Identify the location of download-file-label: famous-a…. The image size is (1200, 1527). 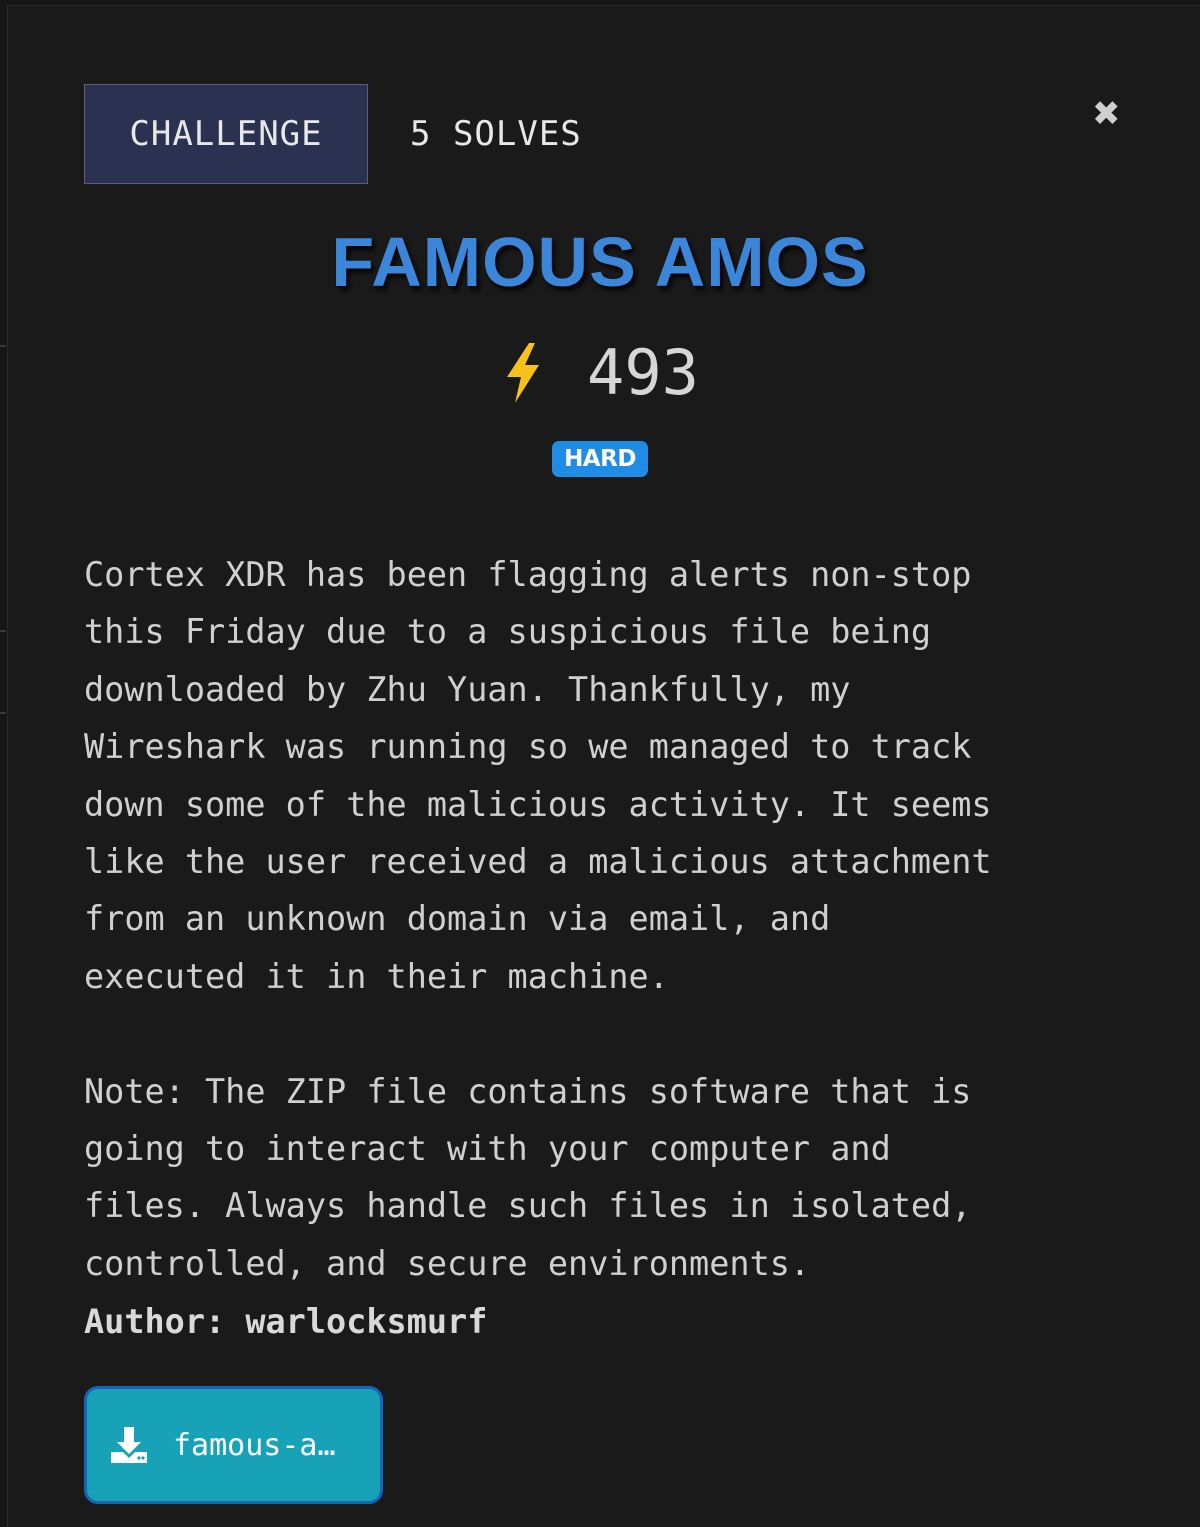
(254, 1445).